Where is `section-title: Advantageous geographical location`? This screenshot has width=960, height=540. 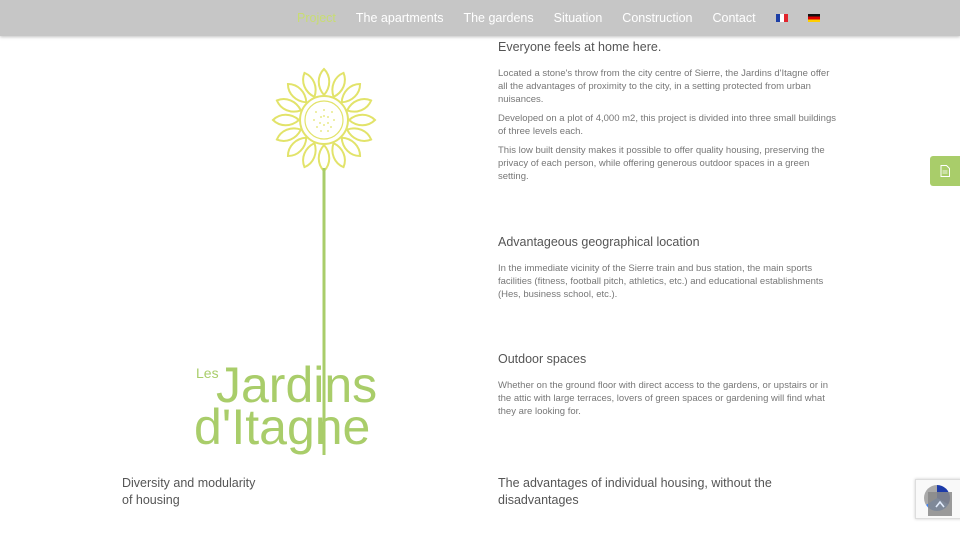 section-title: Advantageous geographical location is located at coordinates (599, 242).